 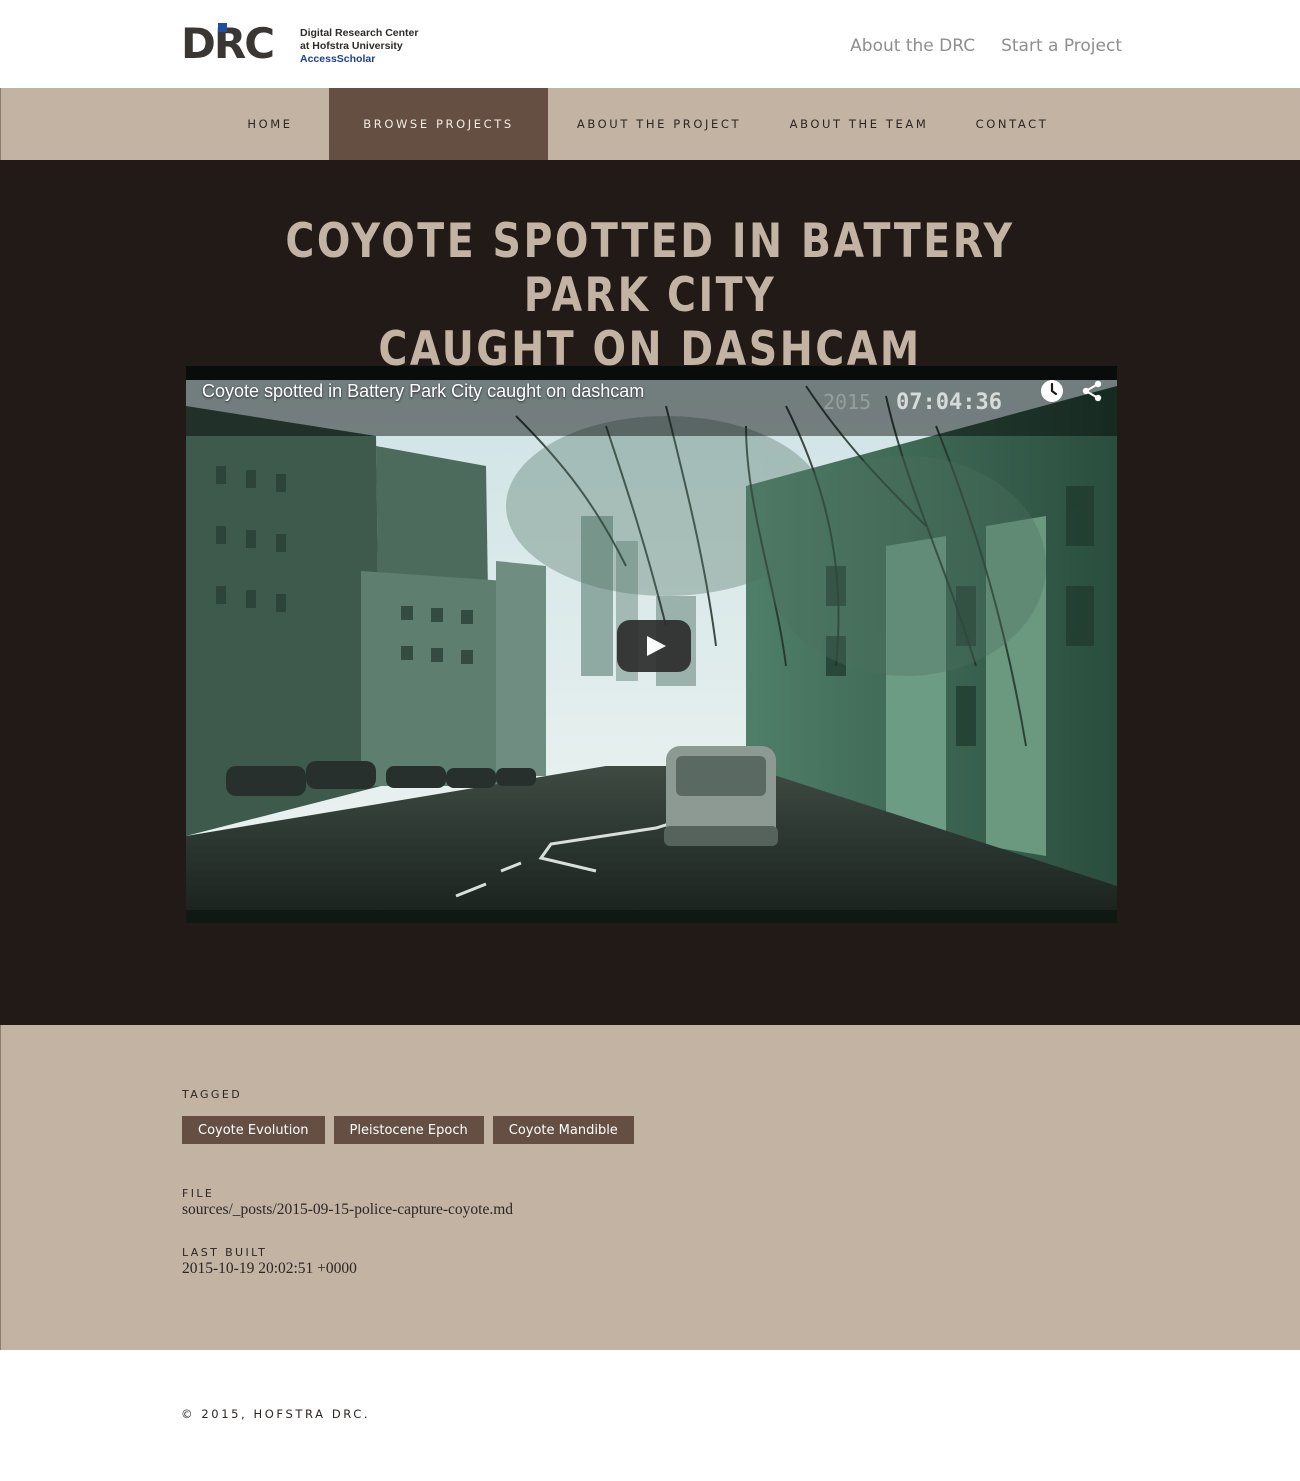 I want to click on play-icon, so click(x=654, y=646).